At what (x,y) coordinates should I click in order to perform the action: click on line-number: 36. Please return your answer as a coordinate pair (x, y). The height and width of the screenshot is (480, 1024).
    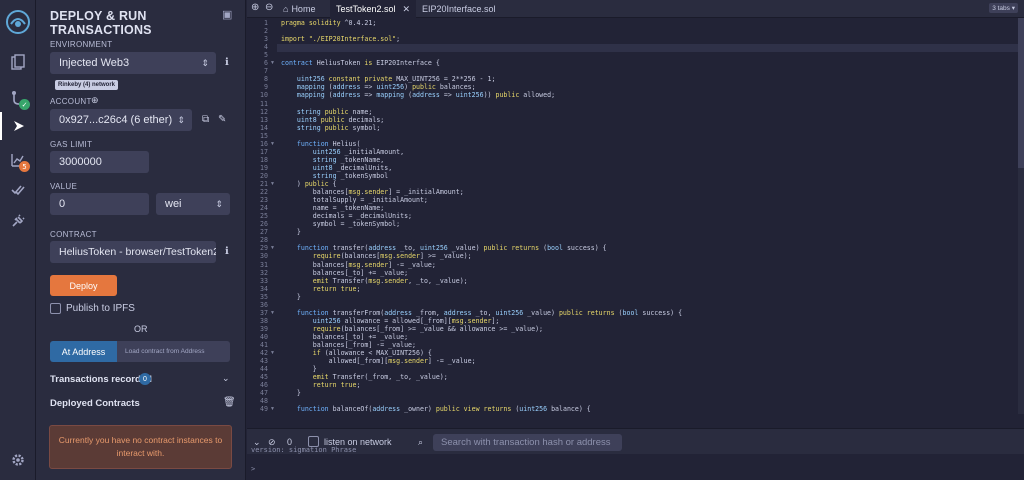
    Looking at the image, I should click on (264, 304).